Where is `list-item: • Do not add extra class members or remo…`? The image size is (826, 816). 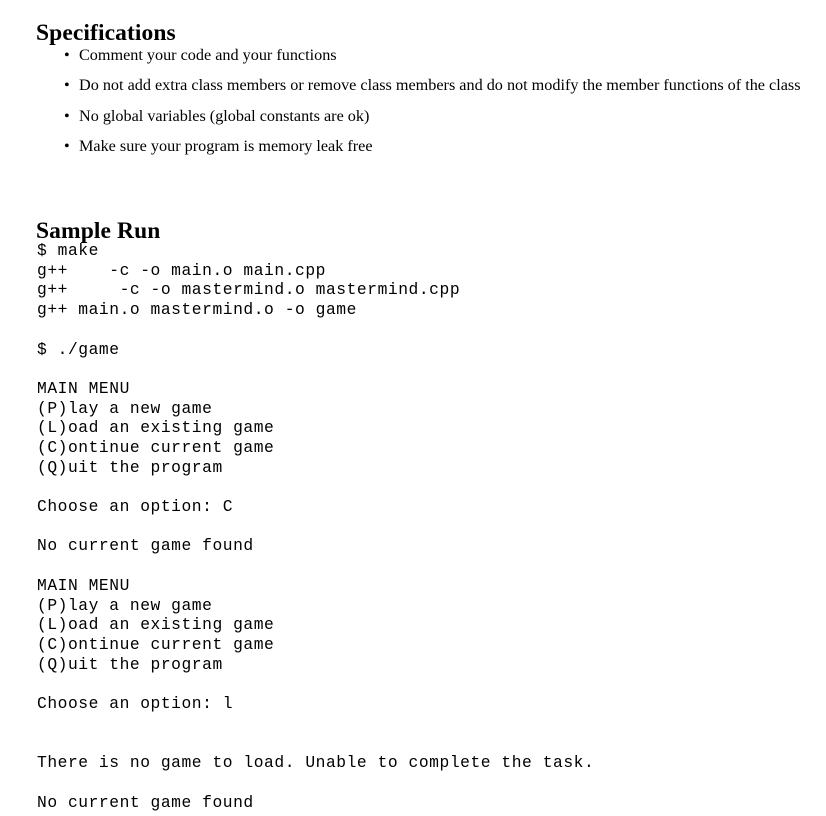
list-item: • Do not add extra class members or remo… is located at coordinates (436, 86).